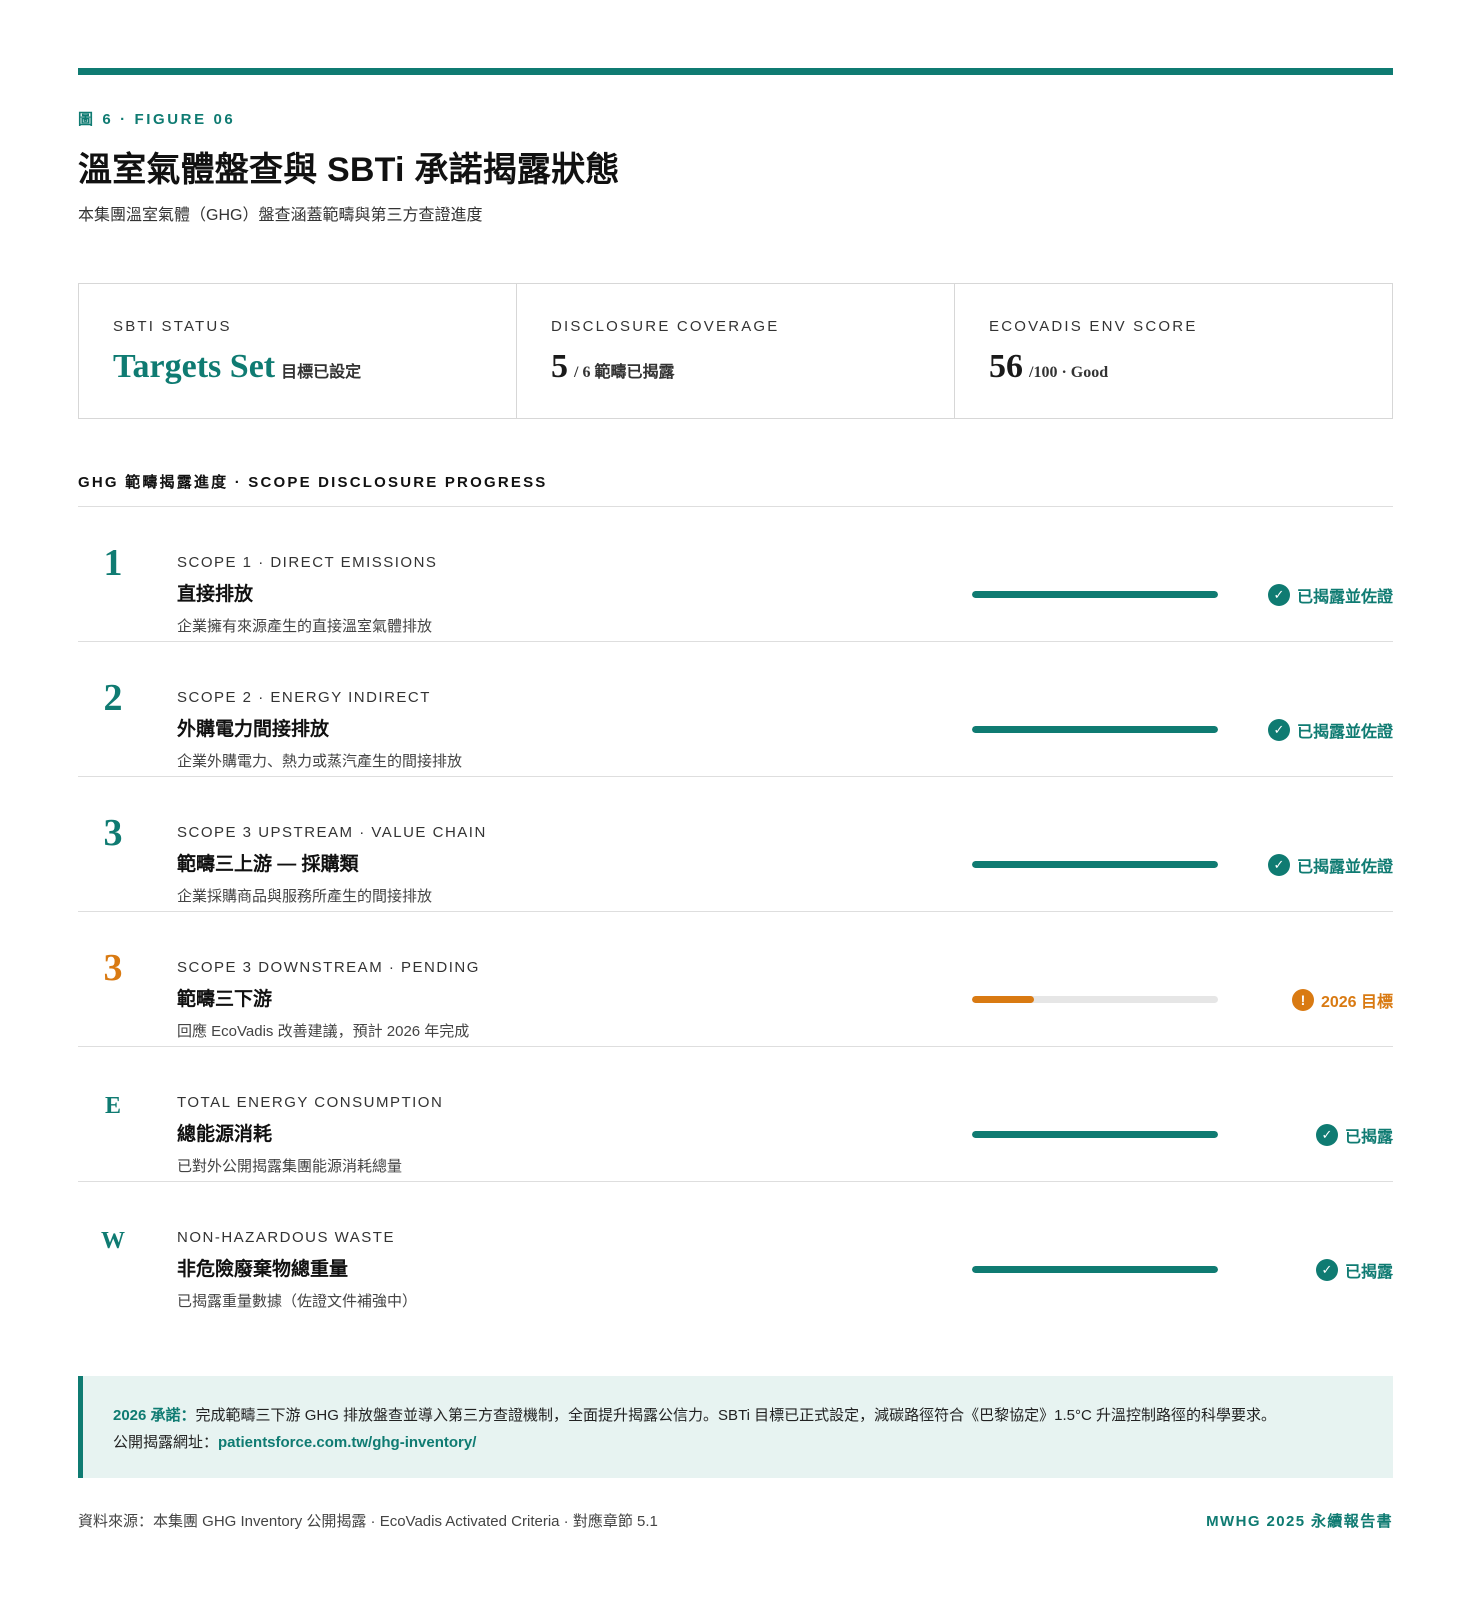 Image resolution: width=1471 pixels, height=1600 pixels. Describe the element at coordinates (280, 215) in the screenshot. I see `page-subtitle: 本集團溫室氣體（GHG）盤查涵蓋範疇與第三方查證進度` at that location.